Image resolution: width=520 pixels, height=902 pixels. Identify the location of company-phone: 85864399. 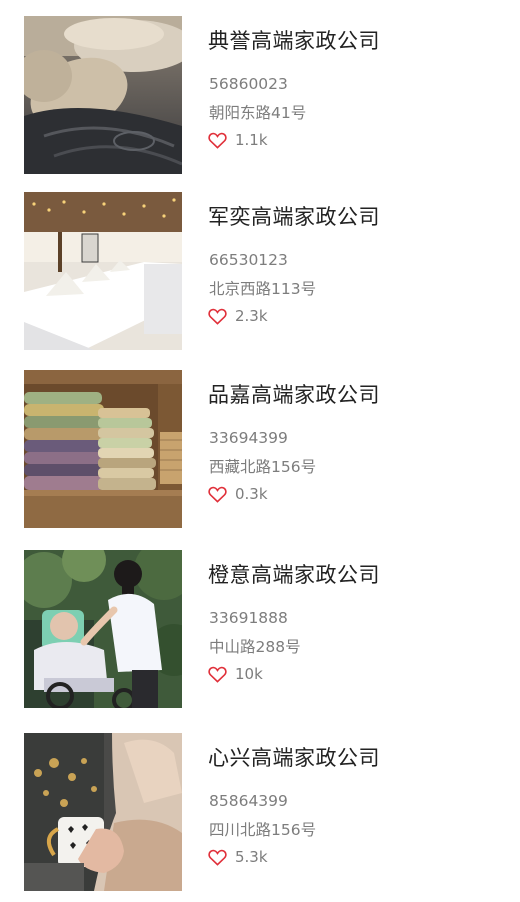
(248, 801).